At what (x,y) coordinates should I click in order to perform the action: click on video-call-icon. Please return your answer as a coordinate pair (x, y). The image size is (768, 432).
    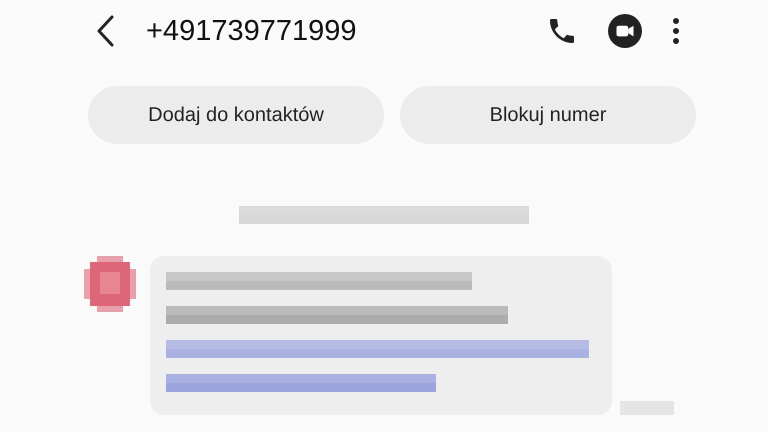
    Looking at the image, I should click on (625, 31).